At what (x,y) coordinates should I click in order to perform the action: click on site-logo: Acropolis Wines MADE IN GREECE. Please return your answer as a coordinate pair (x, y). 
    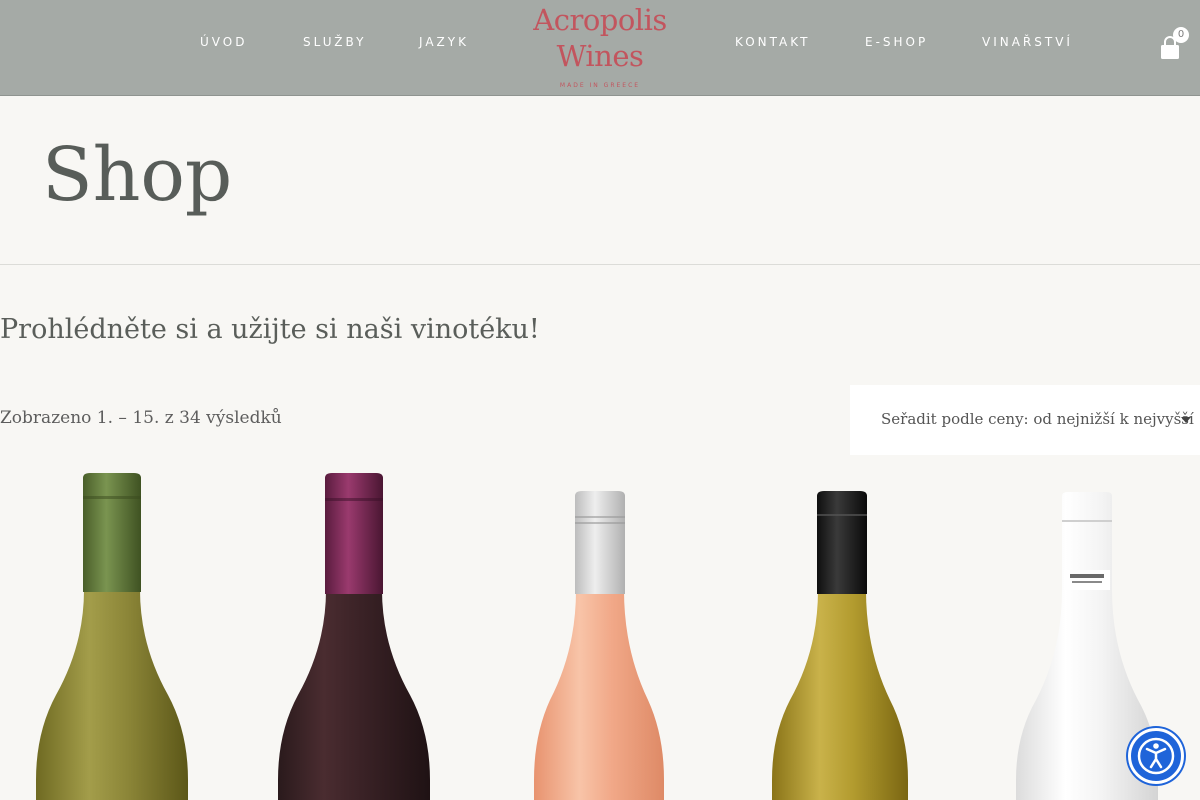
    Looking at the image, I should click on (600, 47).